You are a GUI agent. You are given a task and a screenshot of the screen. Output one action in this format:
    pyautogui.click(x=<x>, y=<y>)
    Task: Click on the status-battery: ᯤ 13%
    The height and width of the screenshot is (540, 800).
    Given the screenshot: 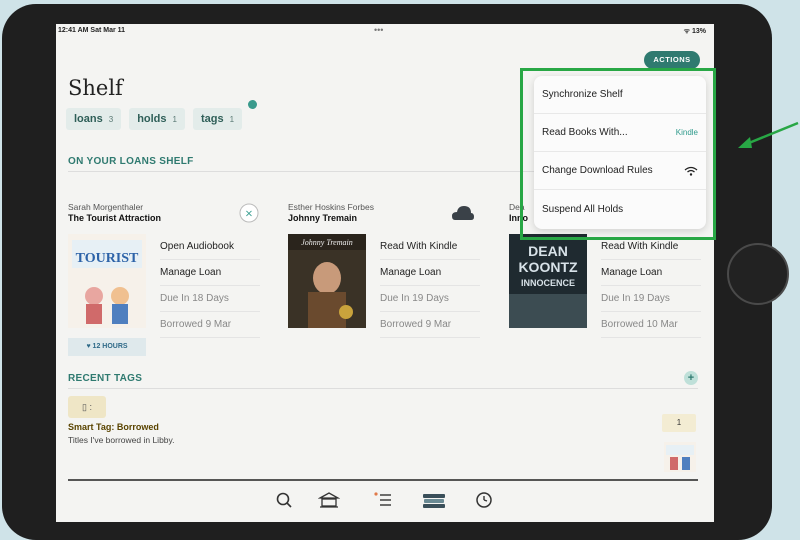 What is the action you would take?
    pyautogui.click(x=695, y=31)
    